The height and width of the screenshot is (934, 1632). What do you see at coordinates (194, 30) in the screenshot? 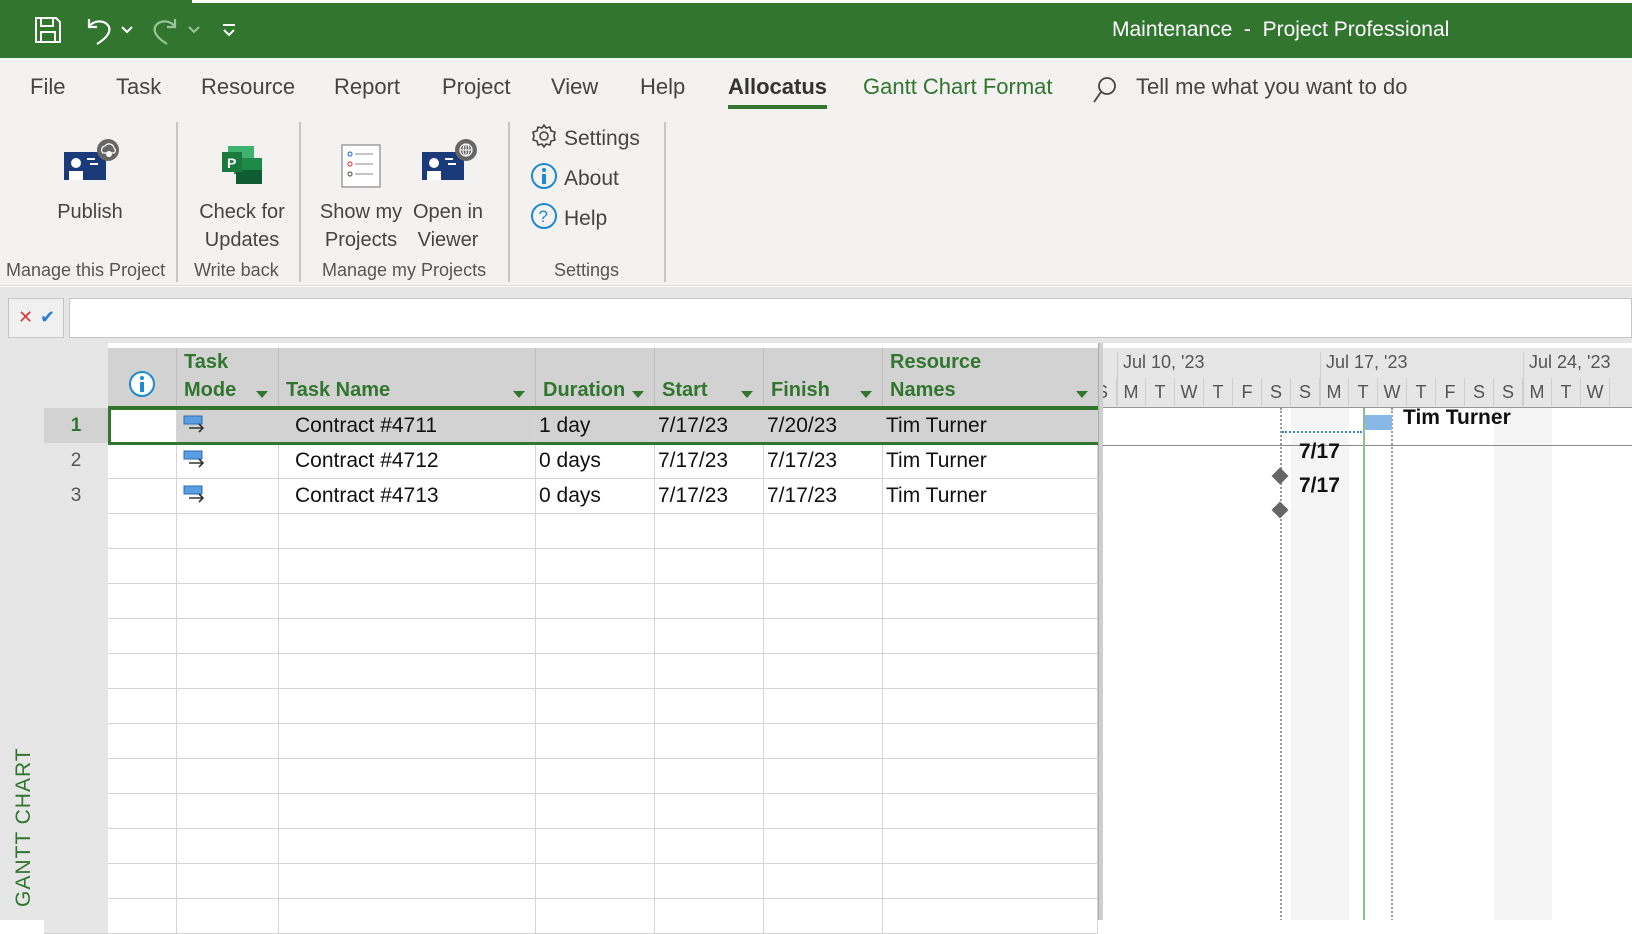
I see `redo-dropdown-icon` at bounding box center [194, 30].